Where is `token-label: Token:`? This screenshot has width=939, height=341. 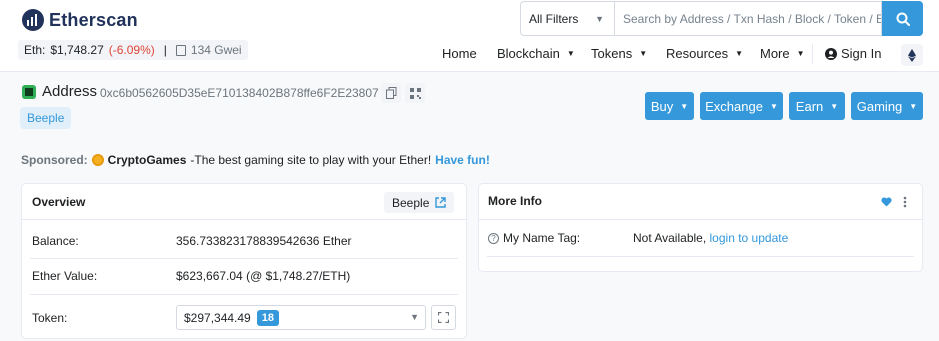
token-label: Token: is located at coordinates (50, 318).